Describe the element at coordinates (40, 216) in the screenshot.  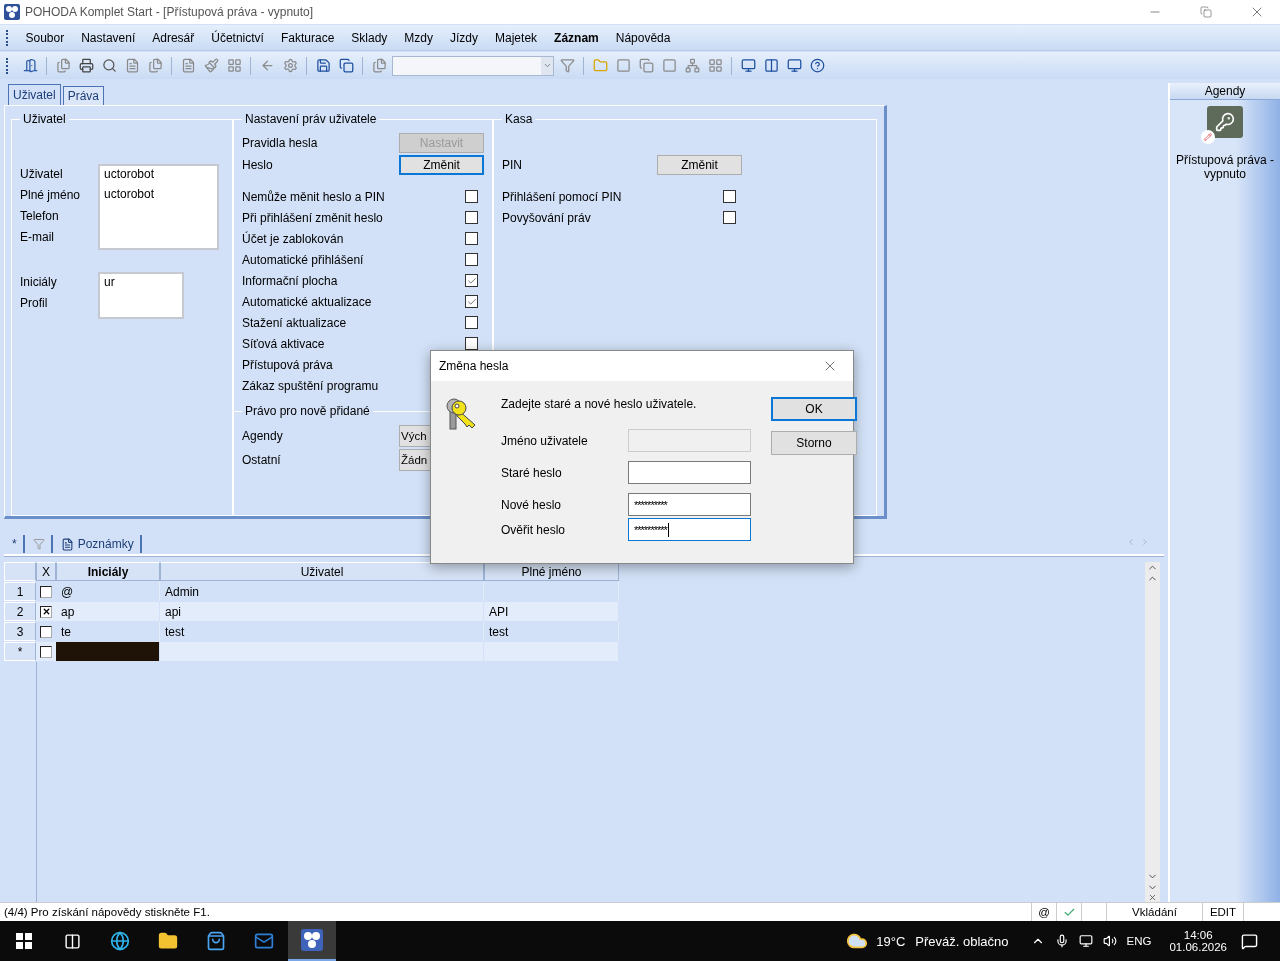
I see `field-label: Telefon` at that location.